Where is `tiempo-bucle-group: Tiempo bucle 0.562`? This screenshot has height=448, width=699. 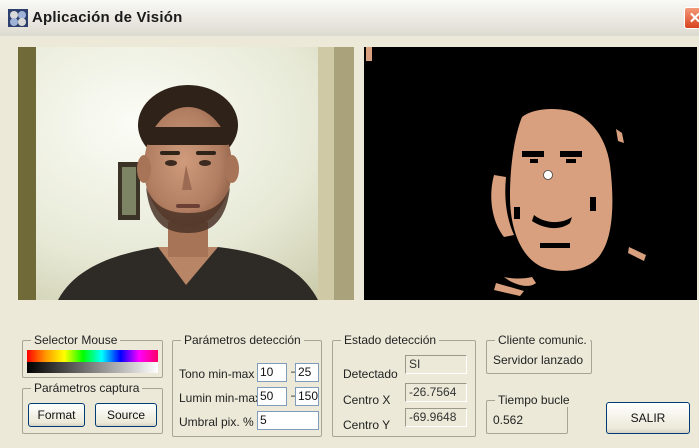 tiempo-bucle-group: Tiempo bucle 0.562 is located at coordinates (529, 413).